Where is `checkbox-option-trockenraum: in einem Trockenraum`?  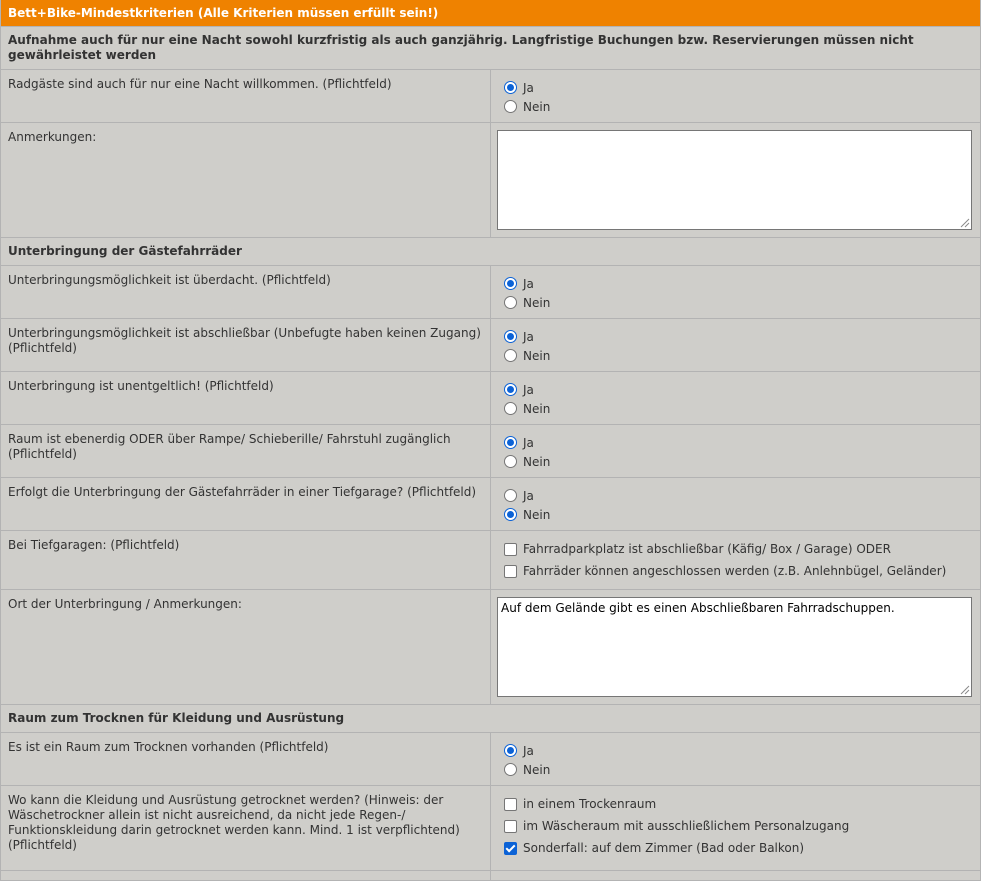 checkbox-option-trockenraum: in einem Trockenraum is located at coordinates (739, 804).